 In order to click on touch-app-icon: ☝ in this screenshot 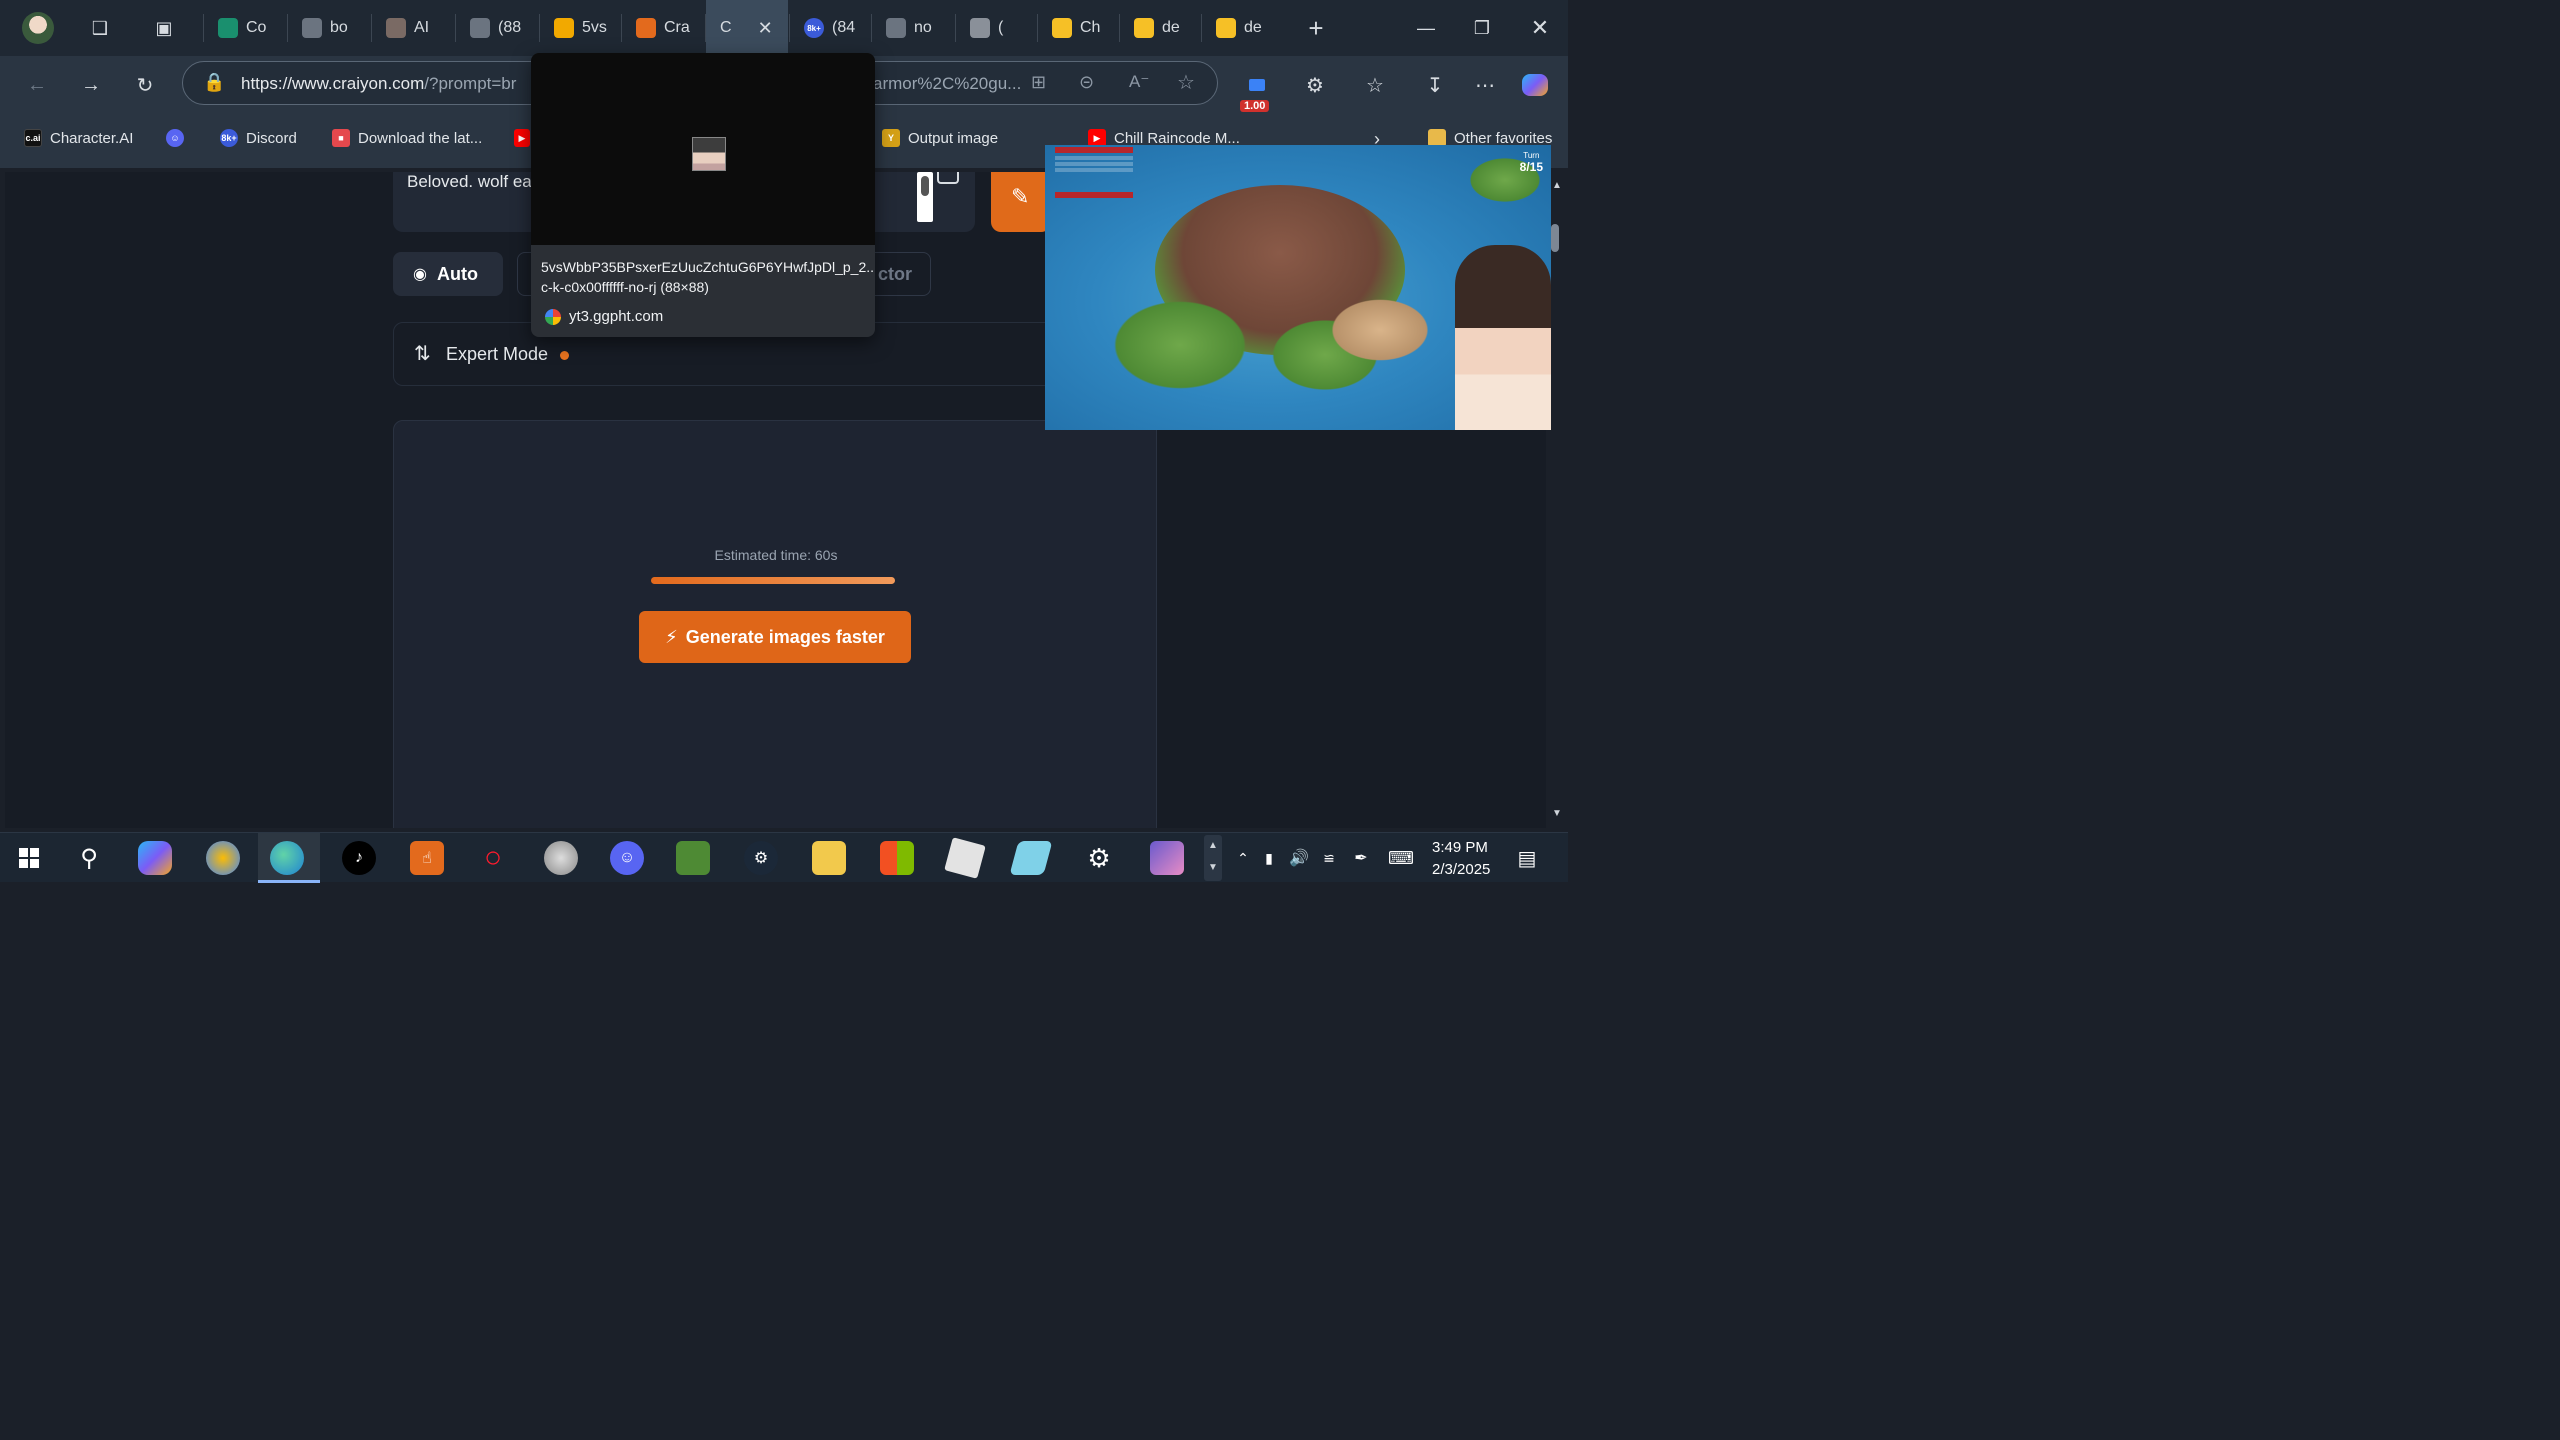, I will do `click(427, 858)`.